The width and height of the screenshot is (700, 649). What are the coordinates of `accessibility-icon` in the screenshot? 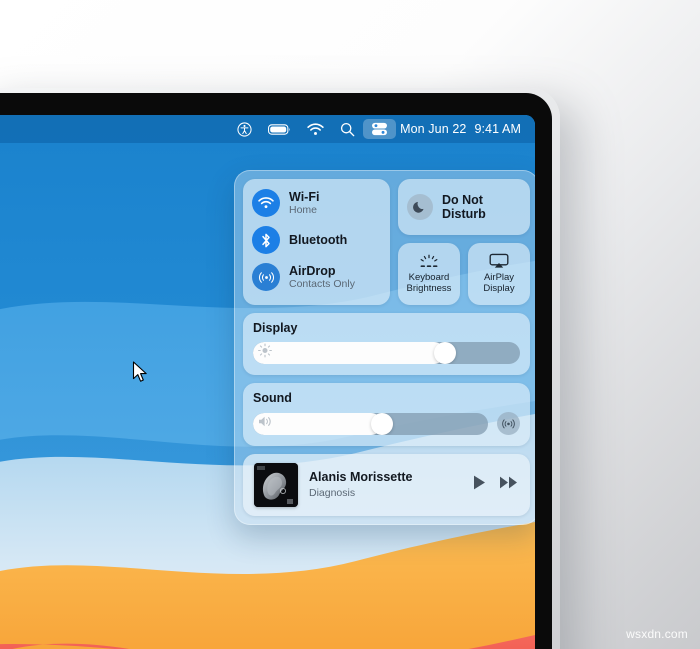 It's located at (244, 129).